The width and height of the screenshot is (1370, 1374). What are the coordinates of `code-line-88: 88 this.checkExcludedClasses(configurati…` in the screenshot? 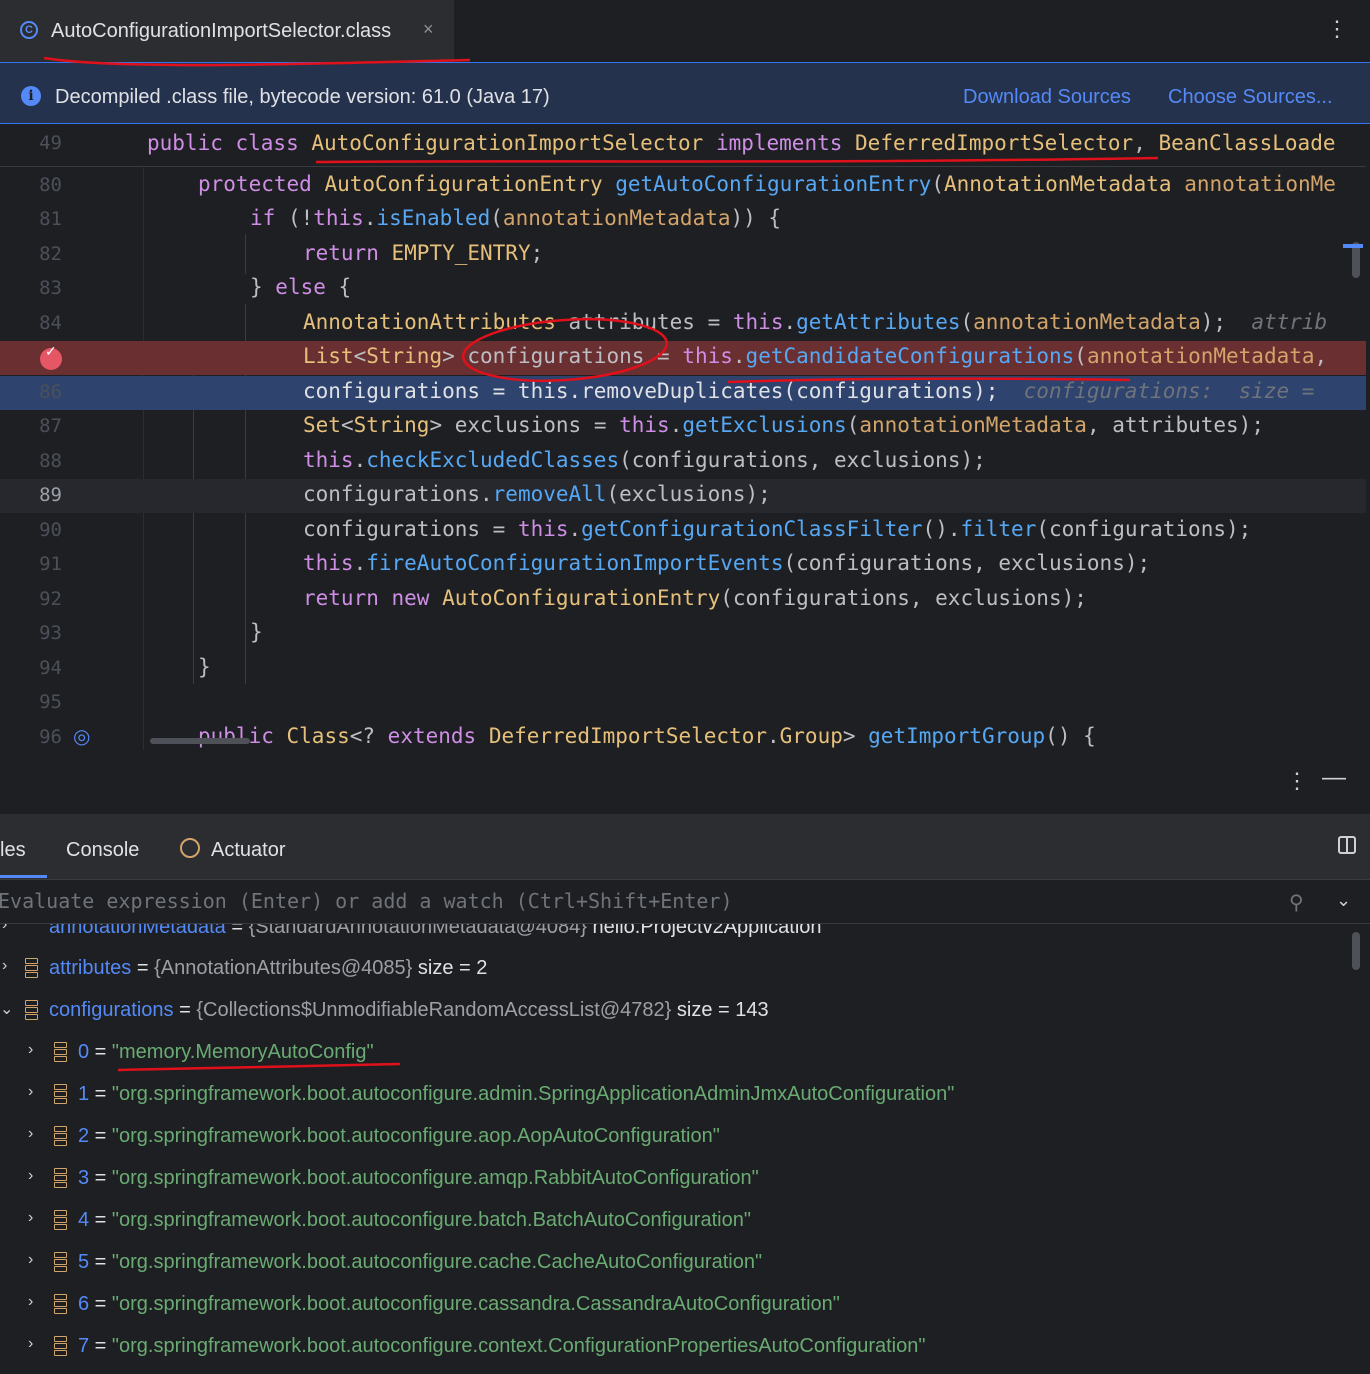 It's located at (683, 462).